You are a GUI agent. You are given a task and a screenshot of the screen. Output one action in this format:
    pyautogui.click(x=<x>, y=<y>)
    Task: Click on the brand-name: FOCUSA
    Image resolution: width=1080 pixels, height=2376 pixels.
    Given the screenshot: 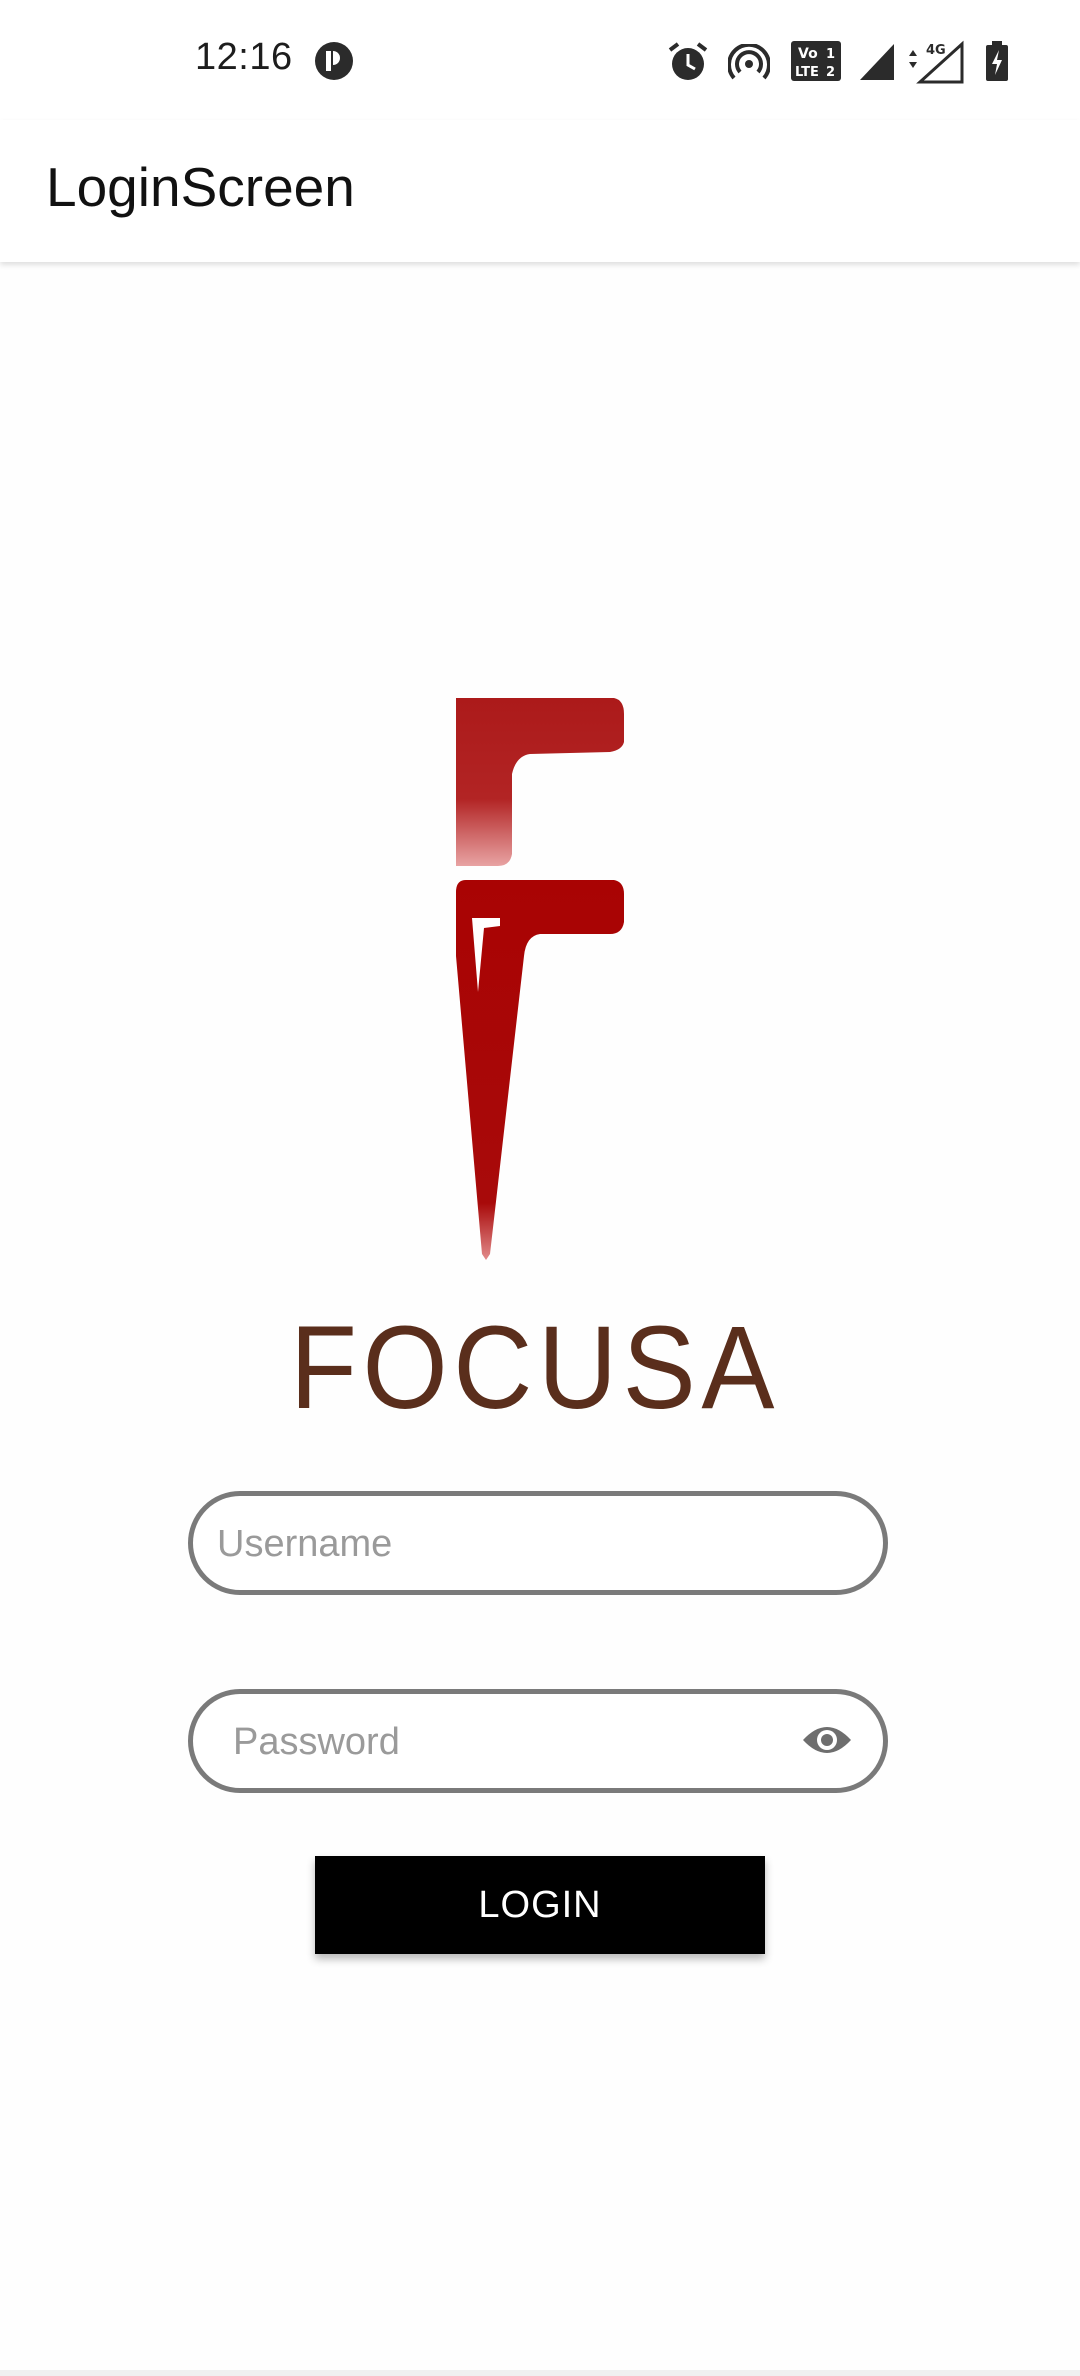 What is the action you would take?
    pyautogui.click(x=535, y=1361)
    